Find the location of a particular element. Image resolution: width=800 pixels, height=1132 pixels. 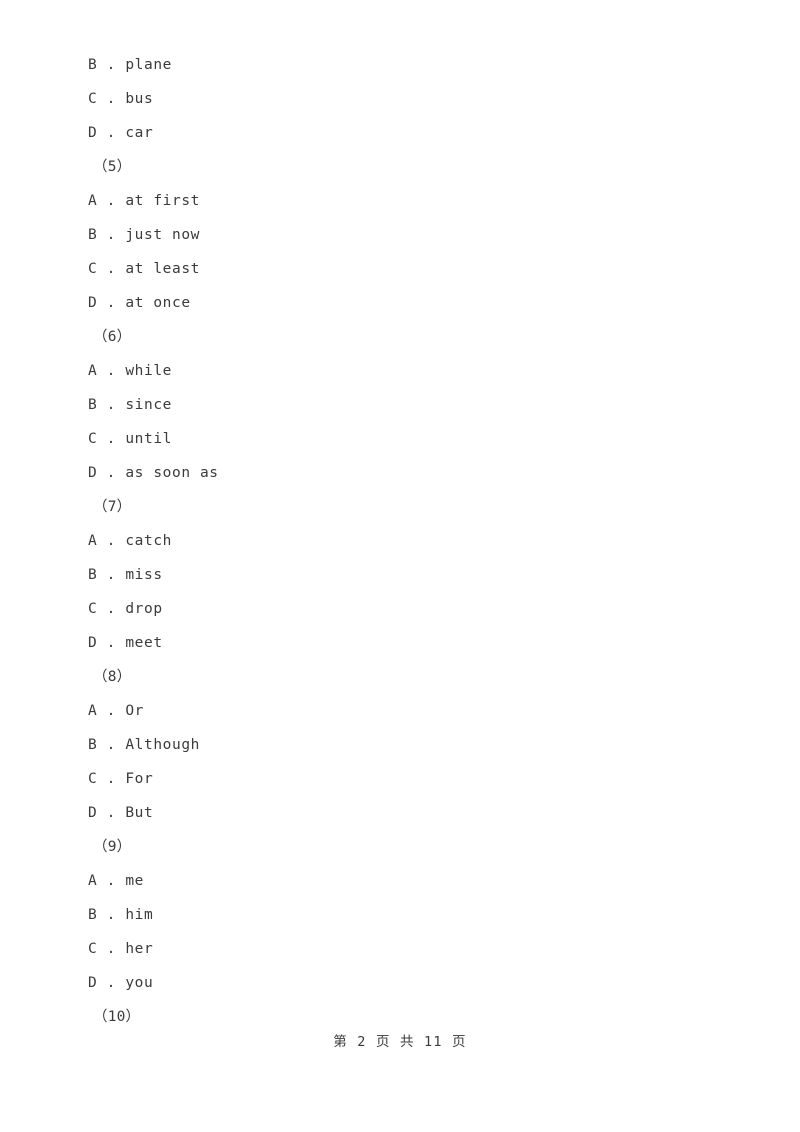

answer-option: B . Although is located at coordinates (408, 745).